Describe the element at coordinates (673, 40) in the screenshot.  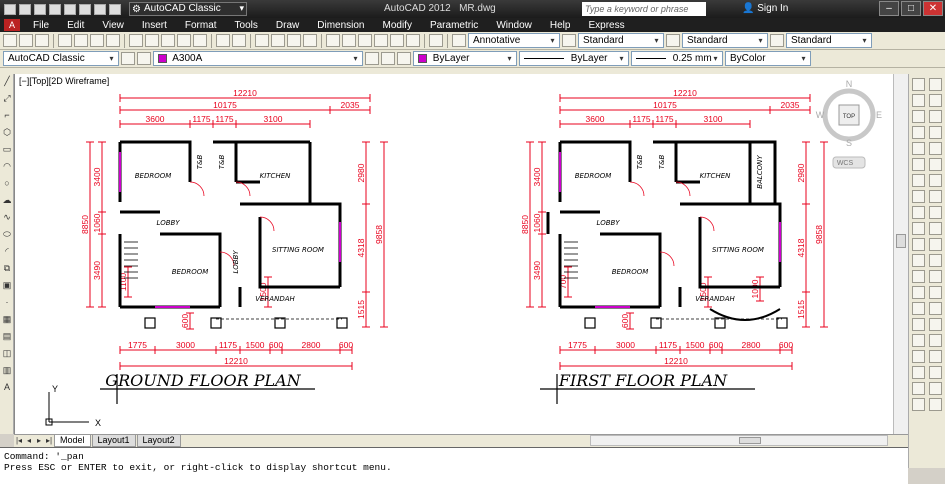
I see `table-style-icon` at that location.